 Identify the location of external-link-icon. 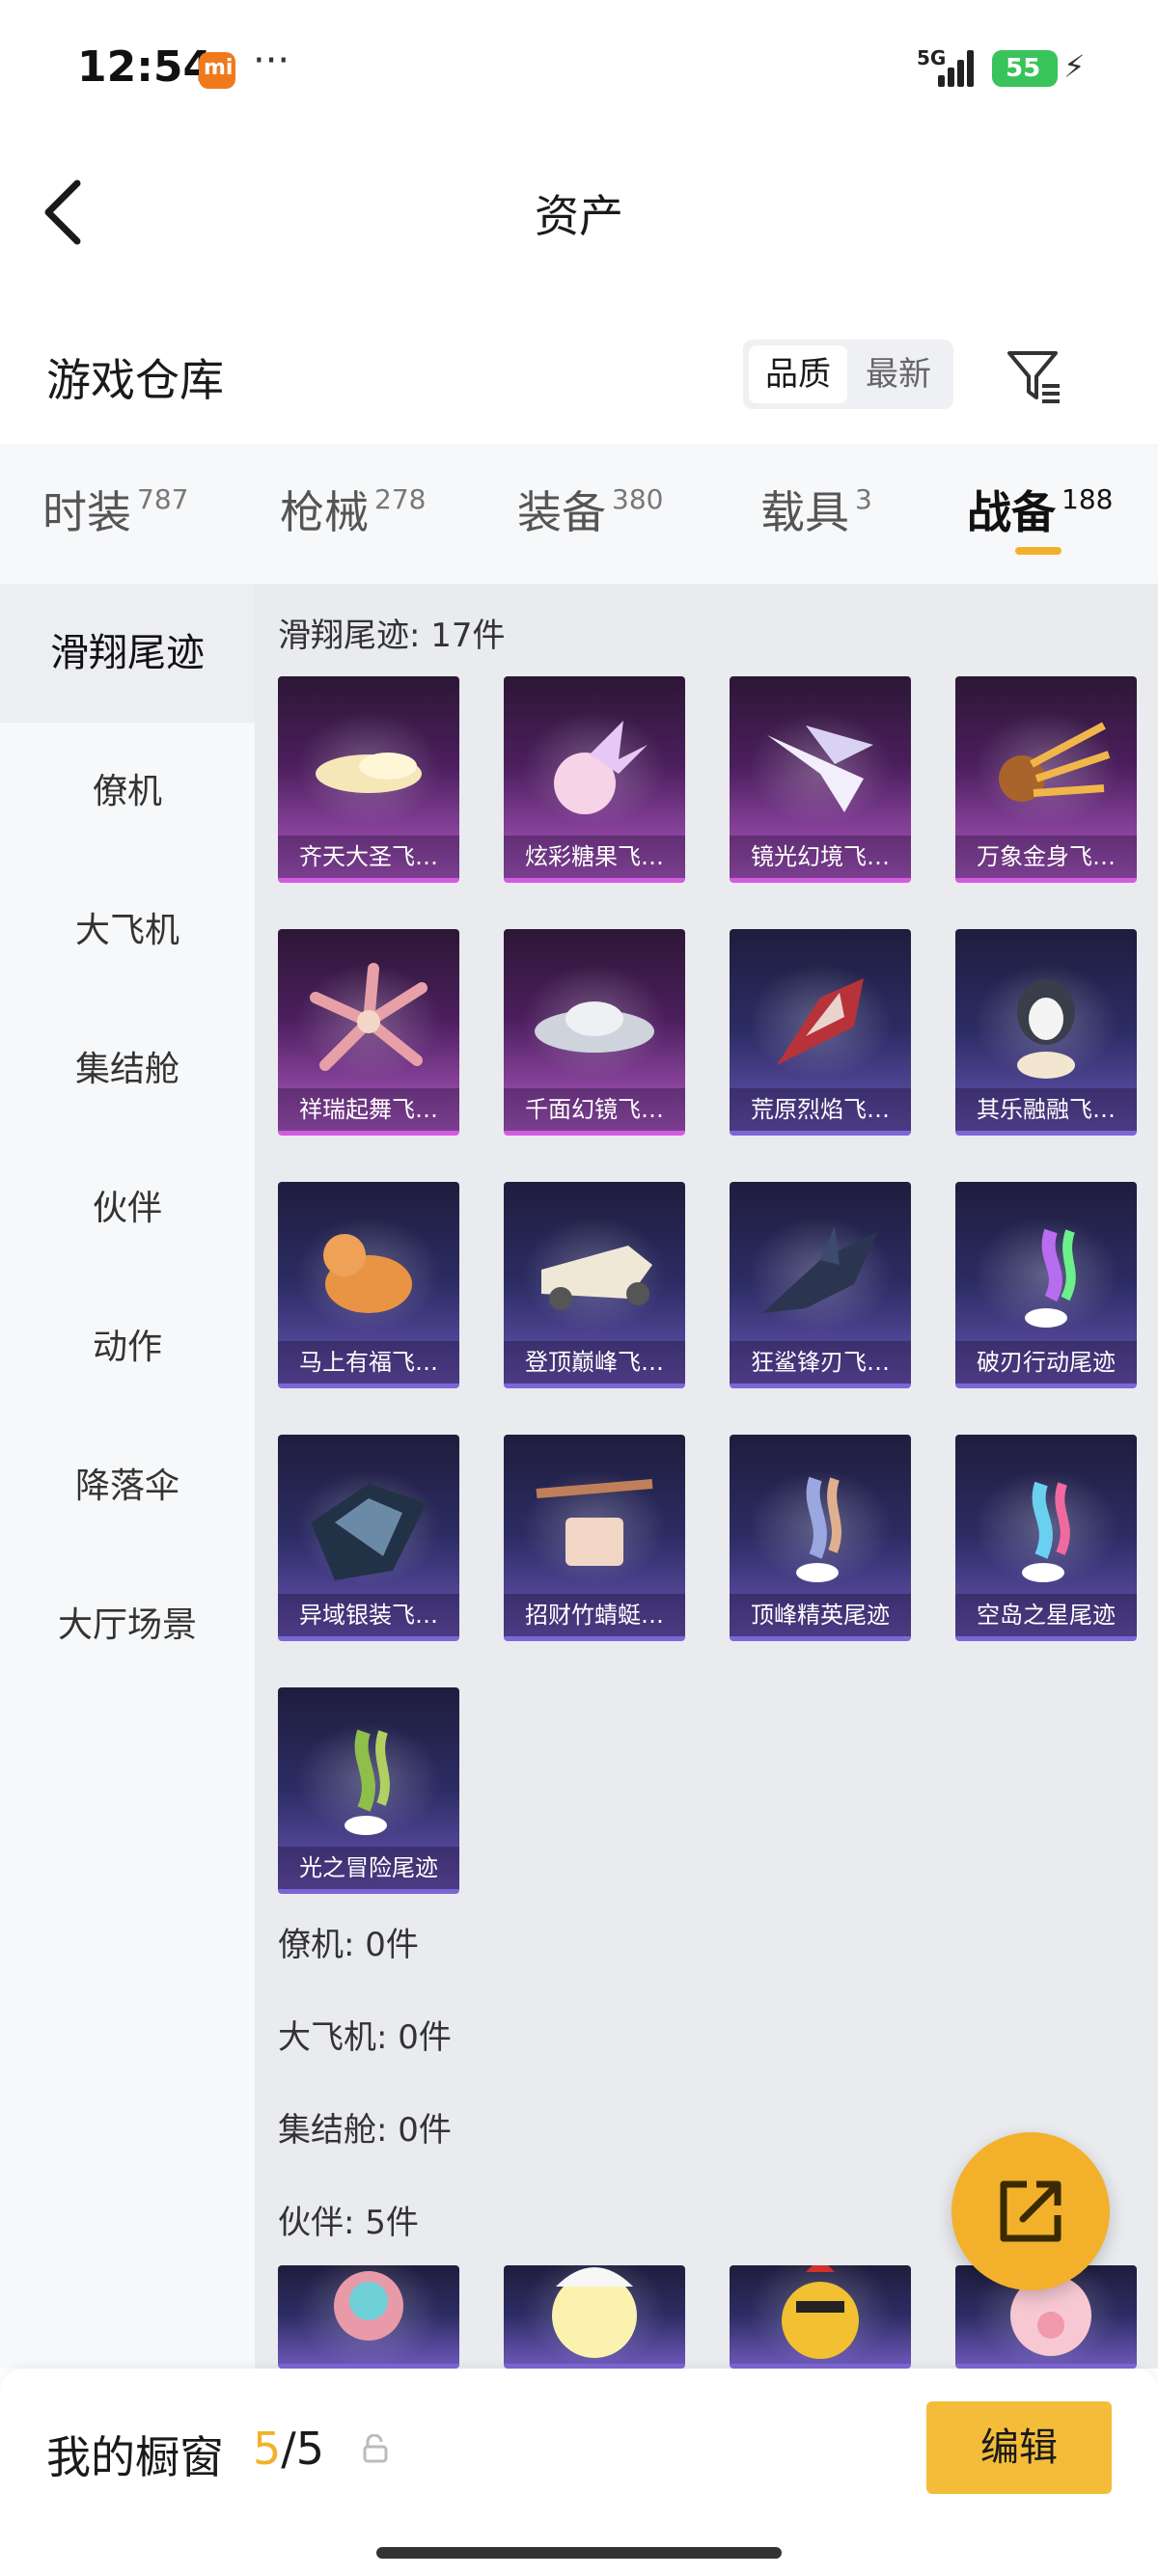
(1031, 2211).